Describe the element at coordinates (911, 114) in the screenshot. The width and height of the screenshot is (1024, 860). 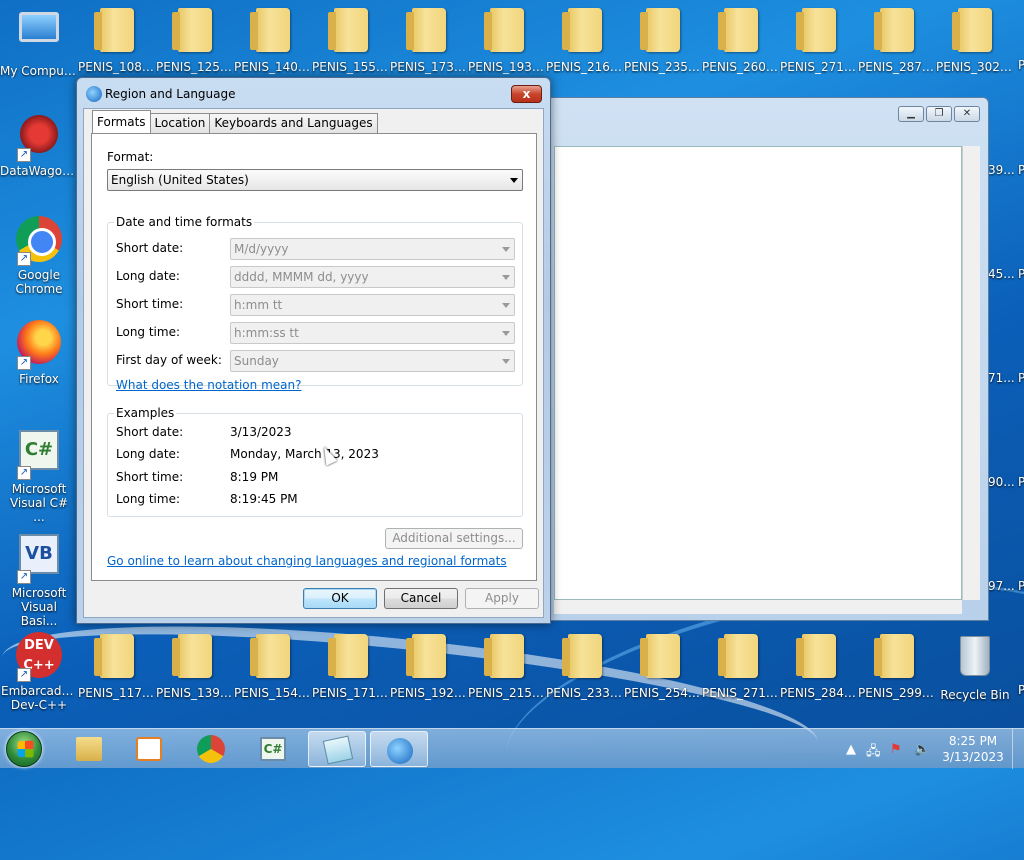
I see `minimize-button: ▁` at that location.